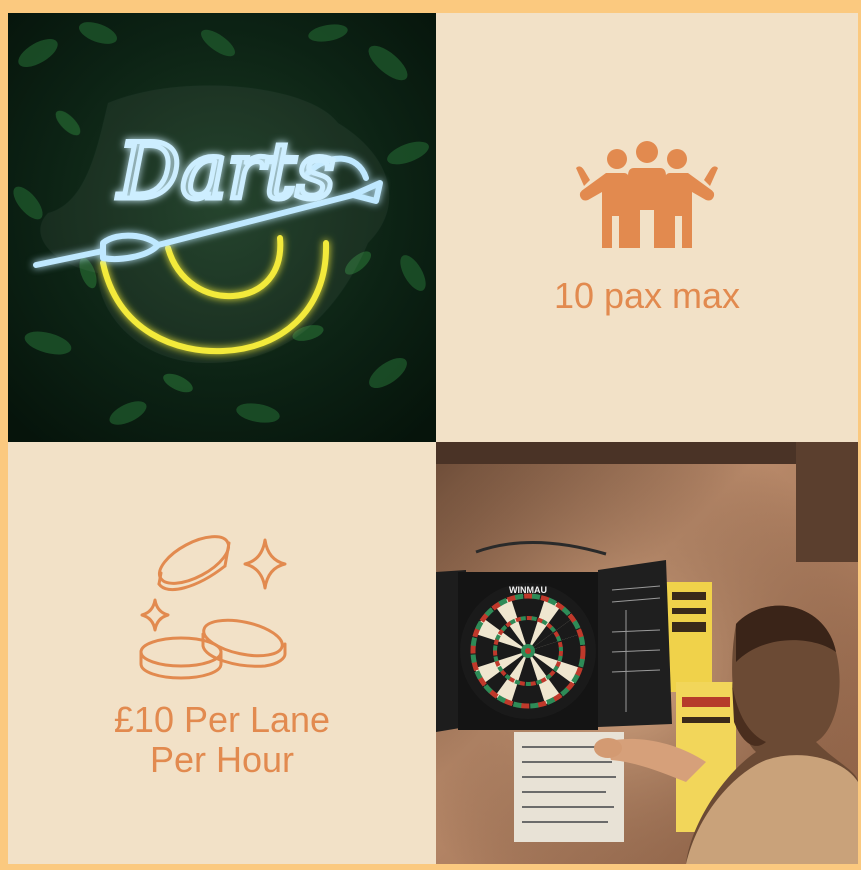 This screenshot has width=861, height=870. I want to click on price-line-1: £10 Per Lane, so click(222, 719).